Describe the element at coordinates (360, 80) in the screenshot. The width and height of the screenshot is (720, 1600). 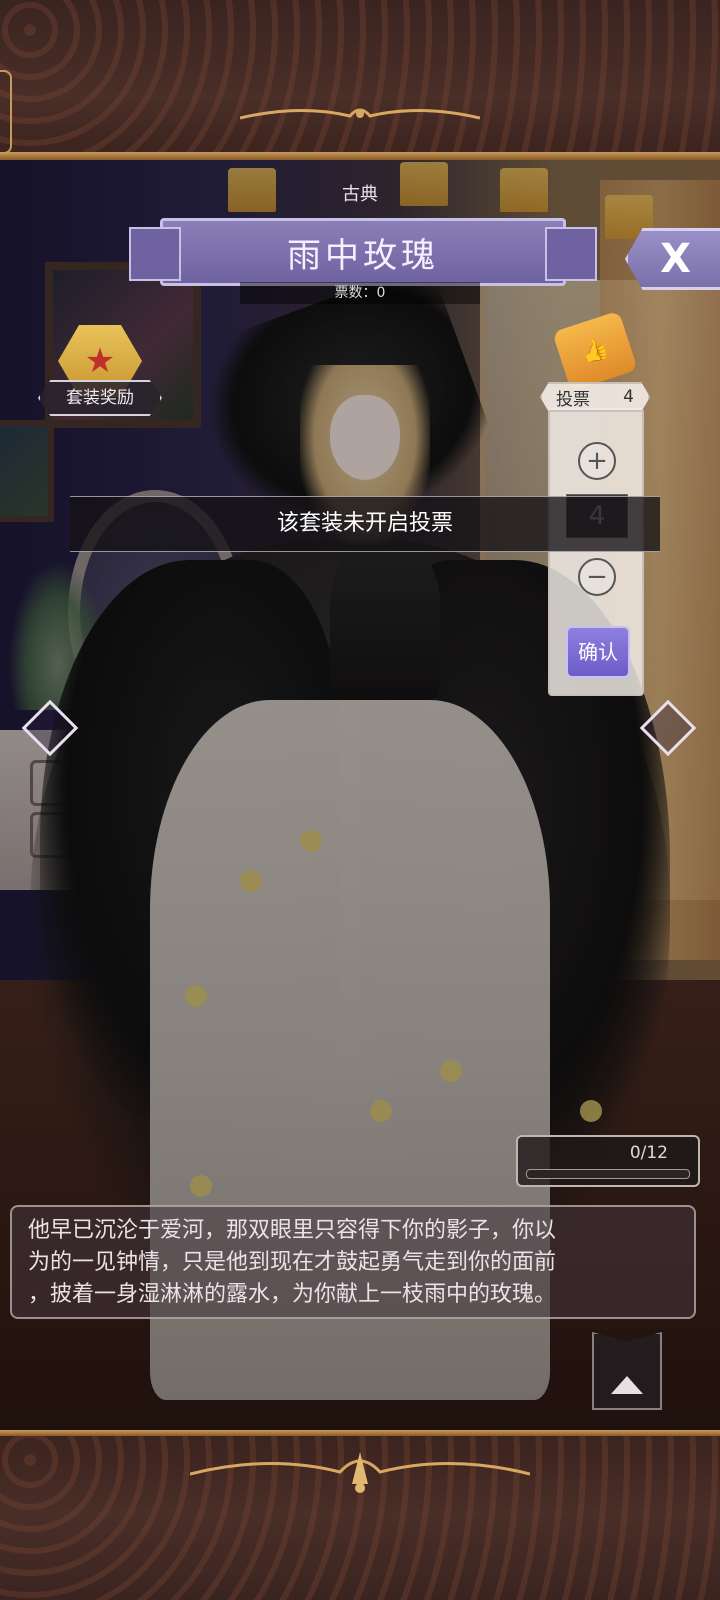
I see `top-ornate-frame` at that location.